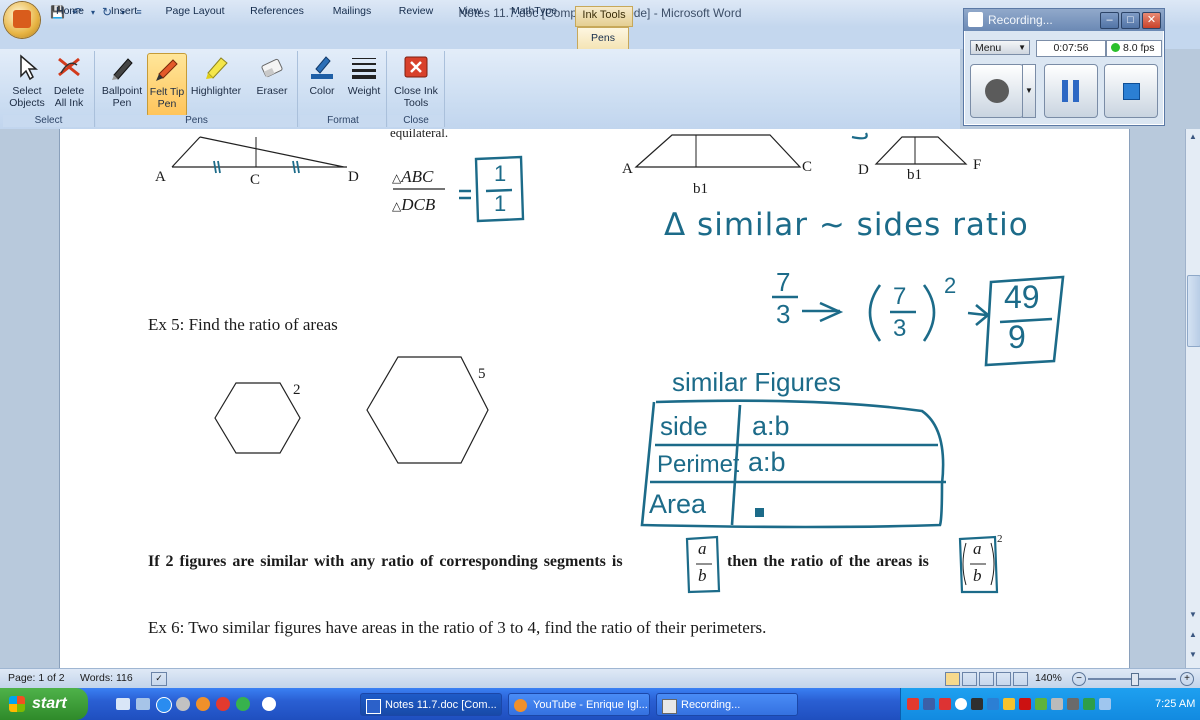 This screenshot has height=720, width=1200. I want to click on ink-exponent: 2, so click(950, 285).